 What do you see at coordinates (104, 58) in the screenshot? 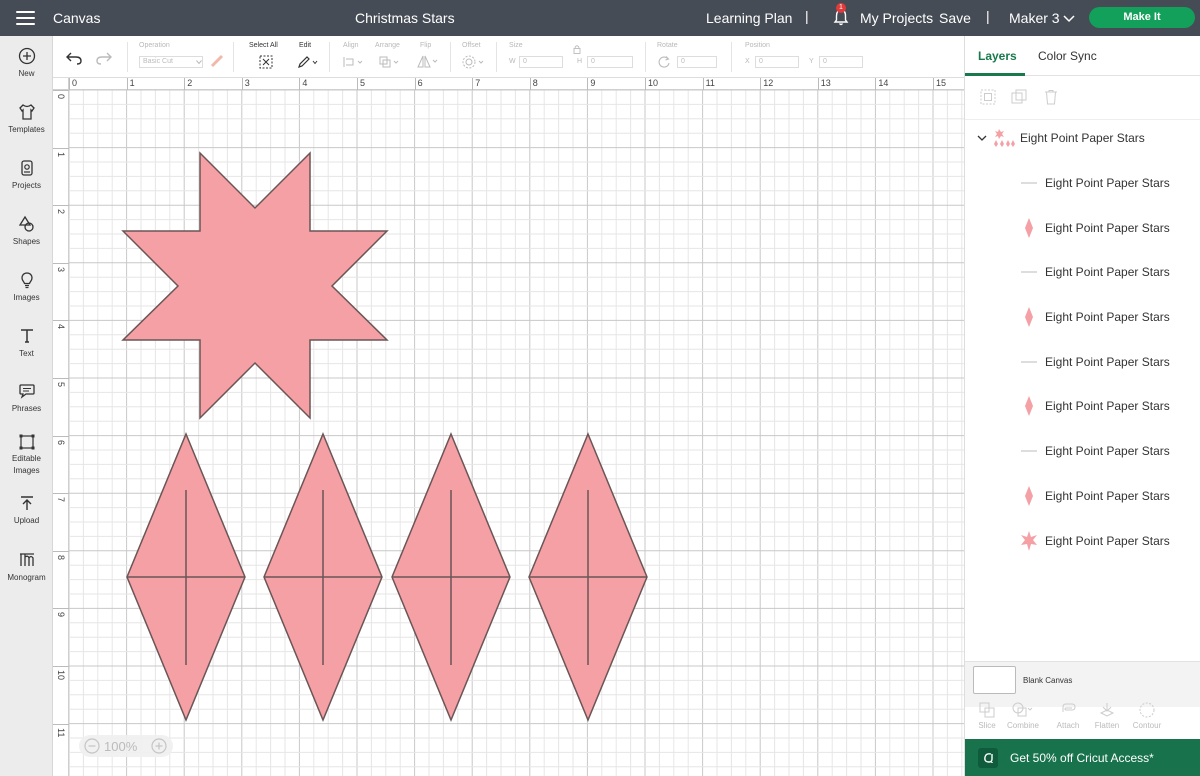
I see `redo-icon` at bounding box center [104, 58].